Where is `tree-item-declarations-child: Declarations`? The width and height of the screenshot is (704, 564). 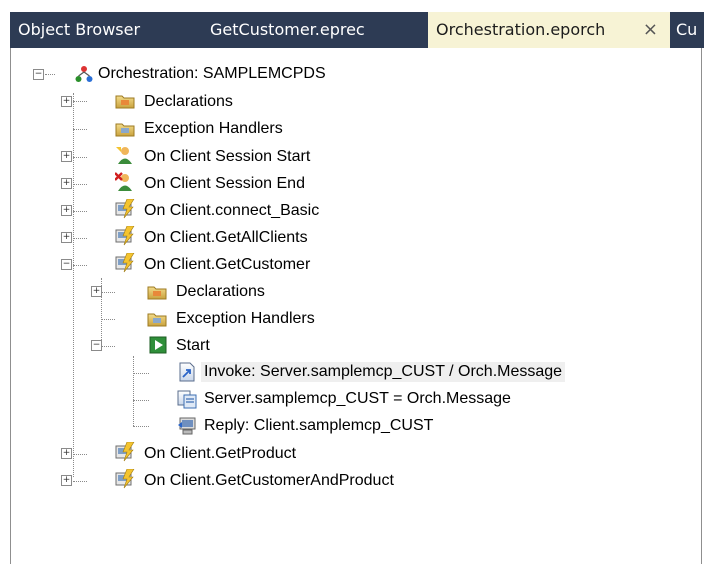 tree-item-declarations-child: Declarations is located at coordinates (220, 292).